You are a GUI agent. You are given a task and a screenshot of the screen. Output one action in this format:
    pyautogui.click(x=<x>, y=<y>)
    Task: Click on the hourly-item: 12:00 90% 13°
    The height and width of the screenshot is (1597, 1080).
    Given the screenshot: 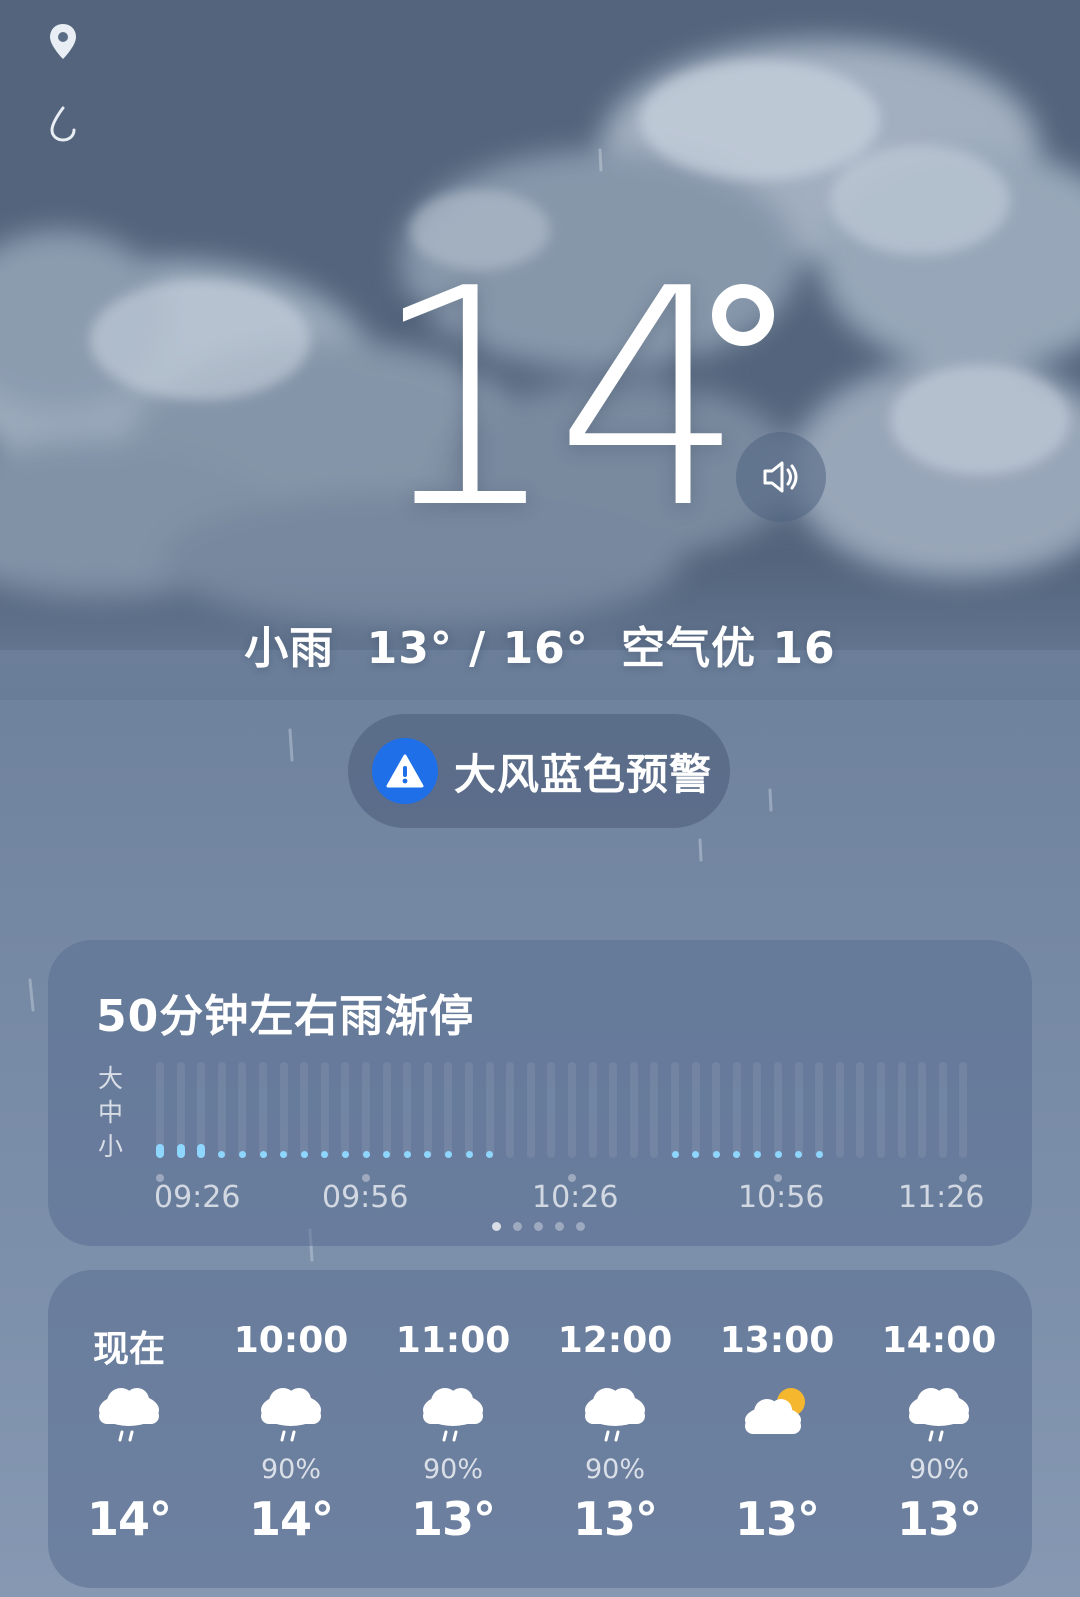 What is the action you would take?
    pyautogui.click(x=615, y=1429)
    